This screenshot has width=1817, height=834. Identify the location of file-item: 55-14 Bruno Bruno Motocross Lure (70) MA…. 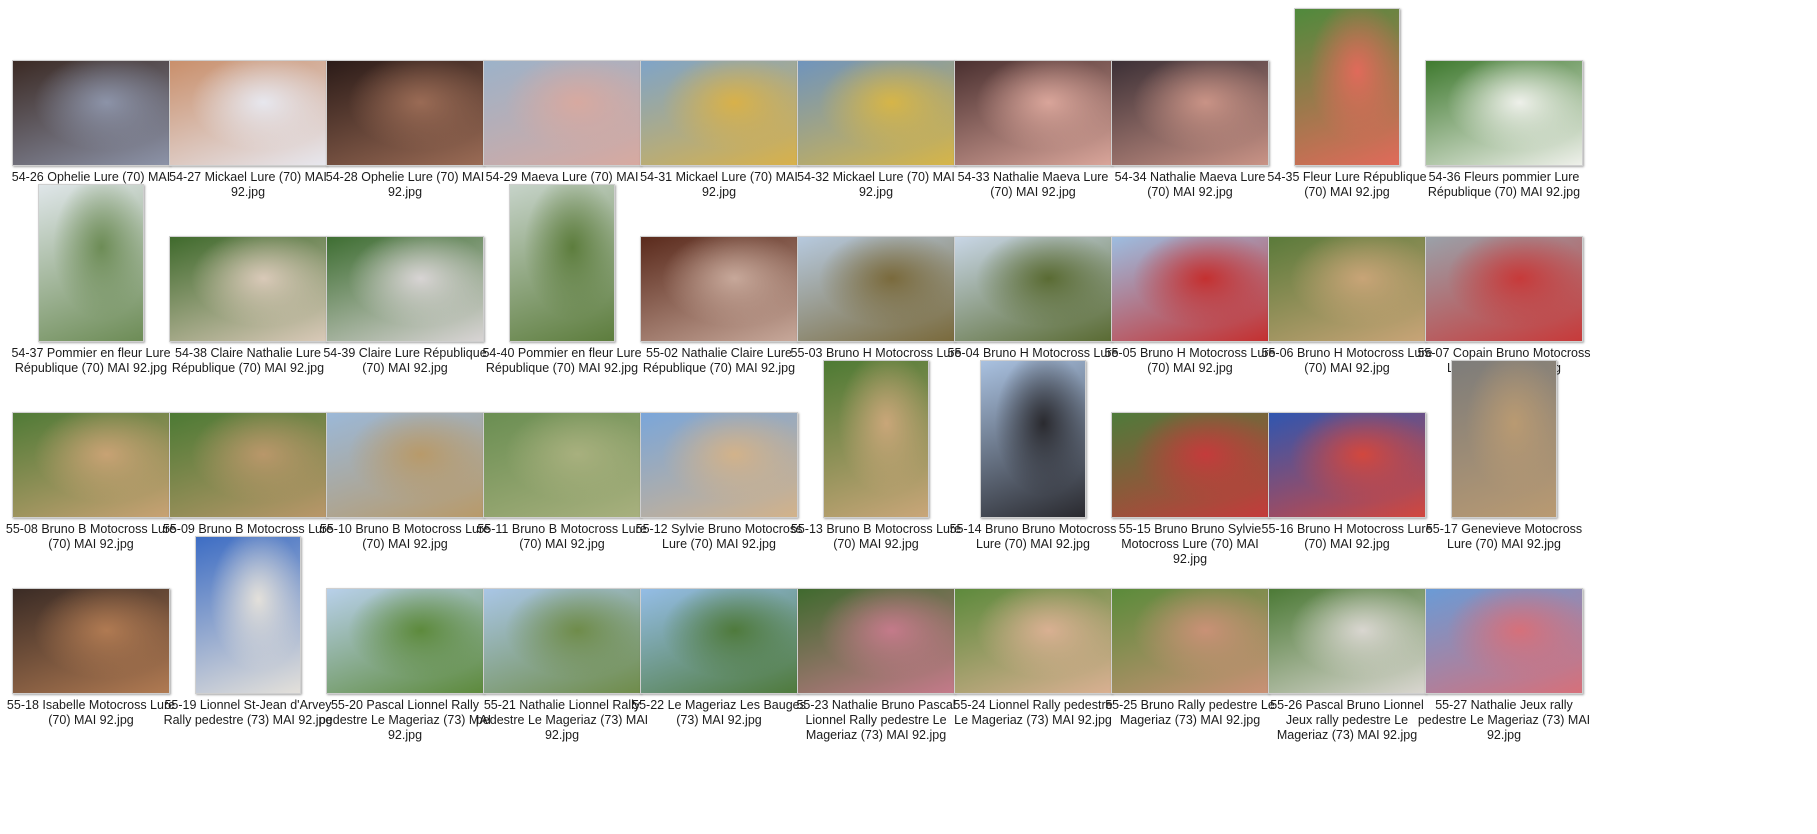
(1033, 454).